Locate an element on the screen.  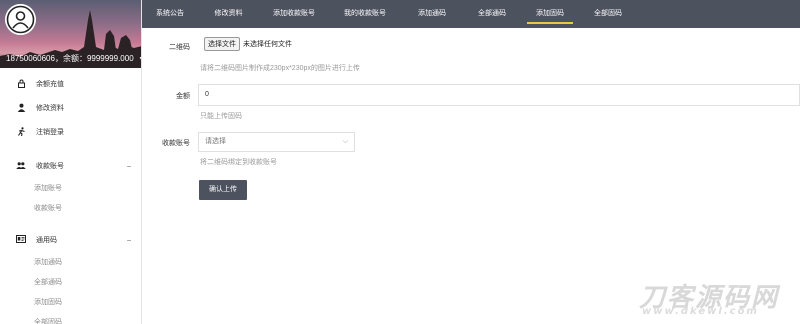
file-status-text: 未选择任何文件 is located at coordinates (267, 44).